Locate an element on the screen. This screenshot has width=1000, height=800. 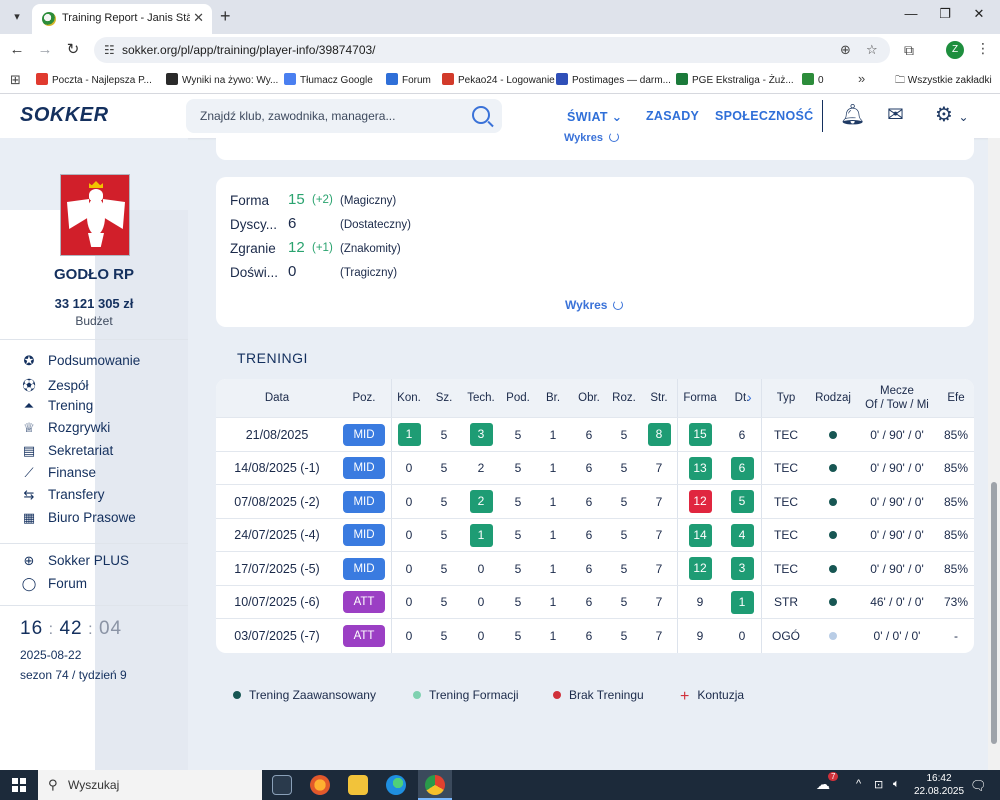
column-header-typ: Typ is located at coordinates (786, 398).